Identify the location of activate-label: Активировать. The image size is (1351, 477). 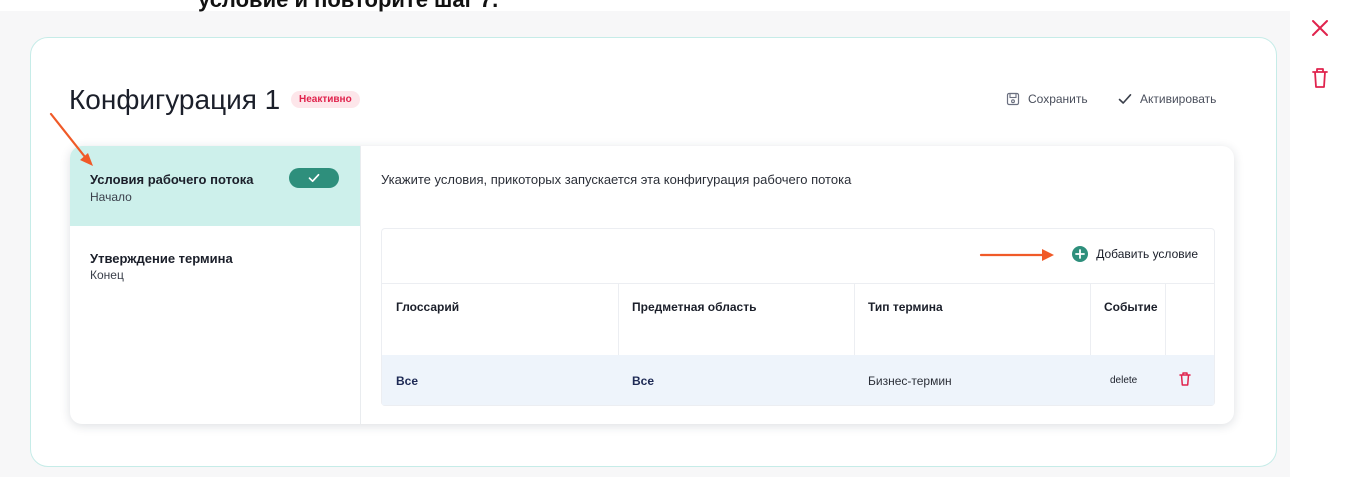
(1178, 99).